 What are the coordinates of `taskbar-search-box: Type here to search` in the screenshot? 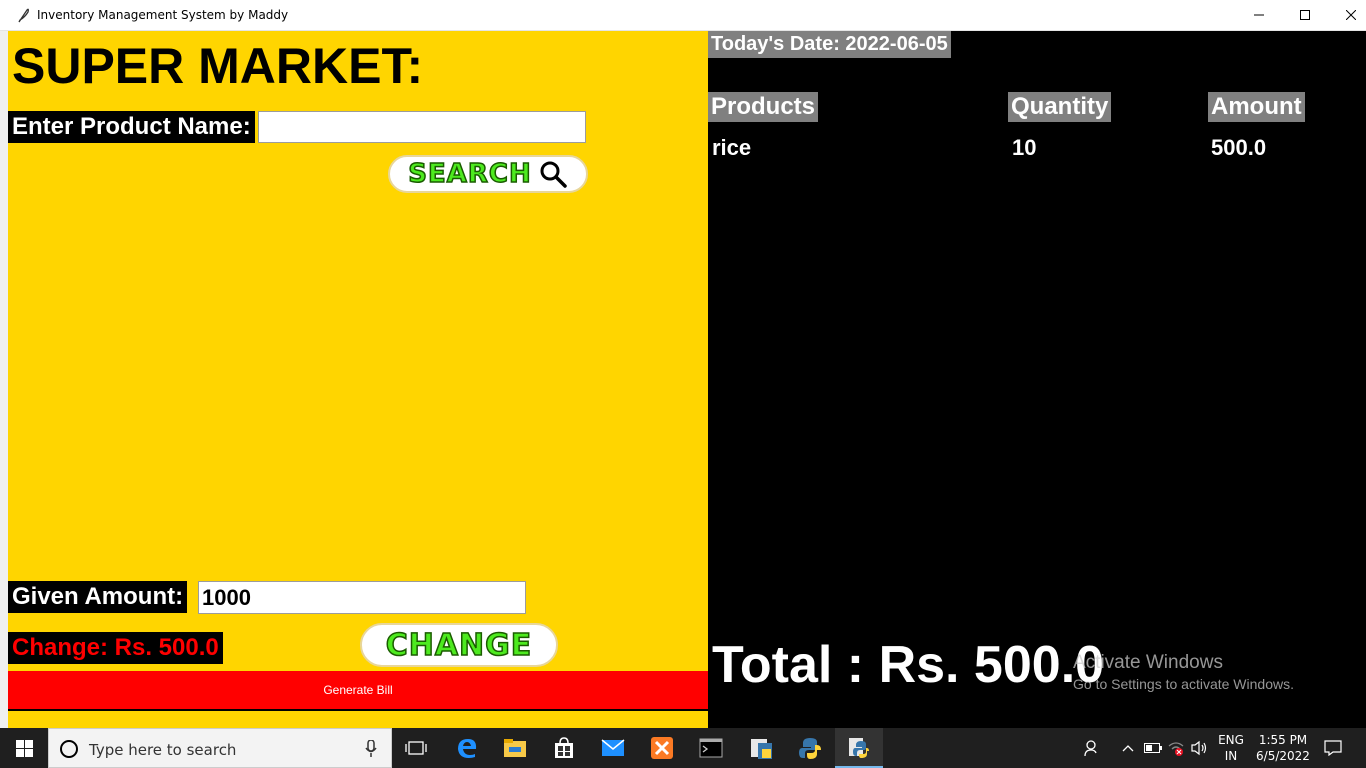 It's located at (220, 748).